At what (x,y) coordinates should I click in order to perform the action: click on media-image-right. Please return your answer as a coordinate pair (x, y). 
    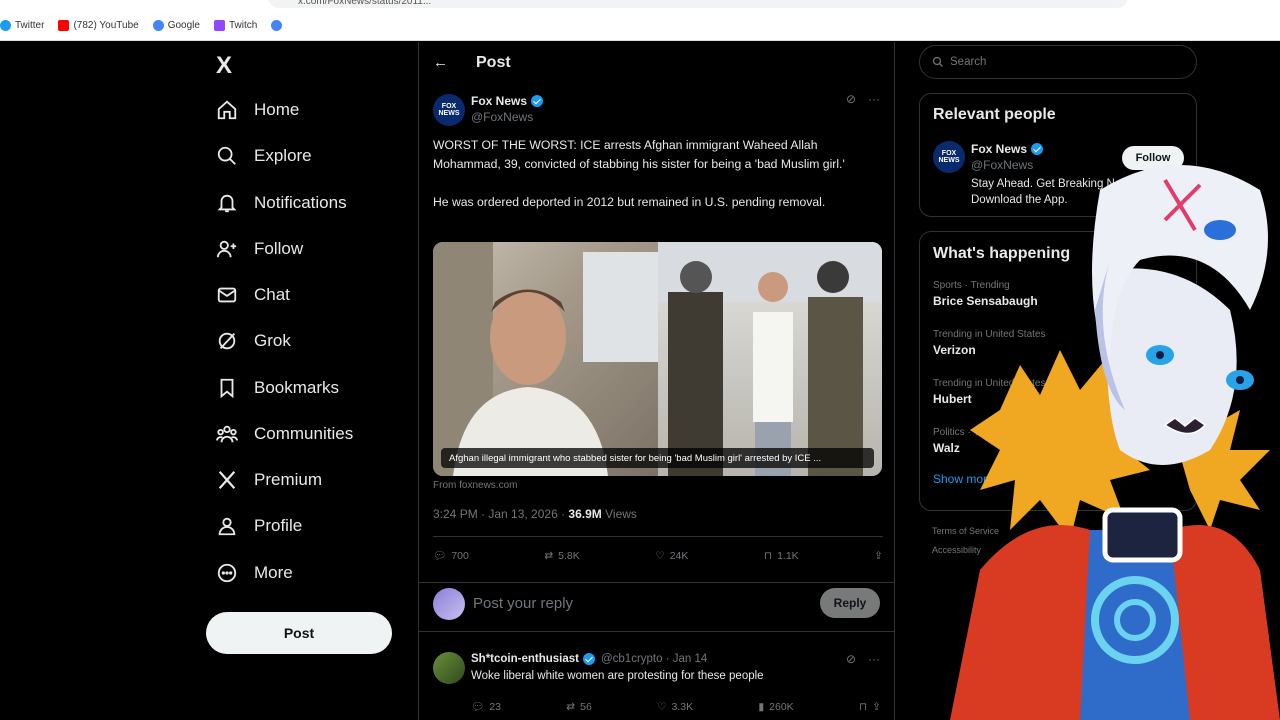
    Looking at the image, I should click on (770, 359).